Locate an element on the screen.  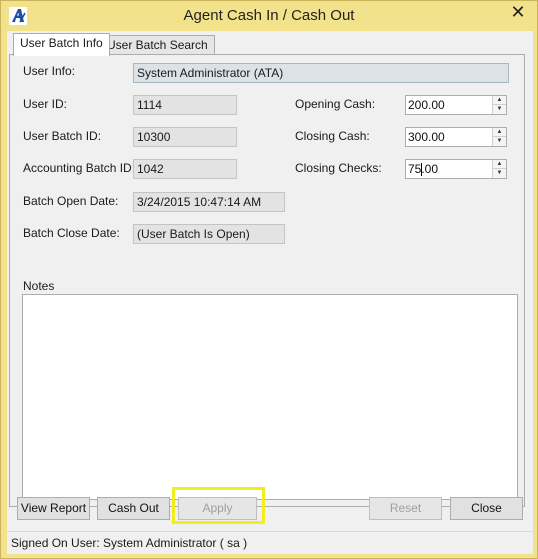
opening-cash-spin-buttons: ▲ ▼ is located at coordinates (499, 105).